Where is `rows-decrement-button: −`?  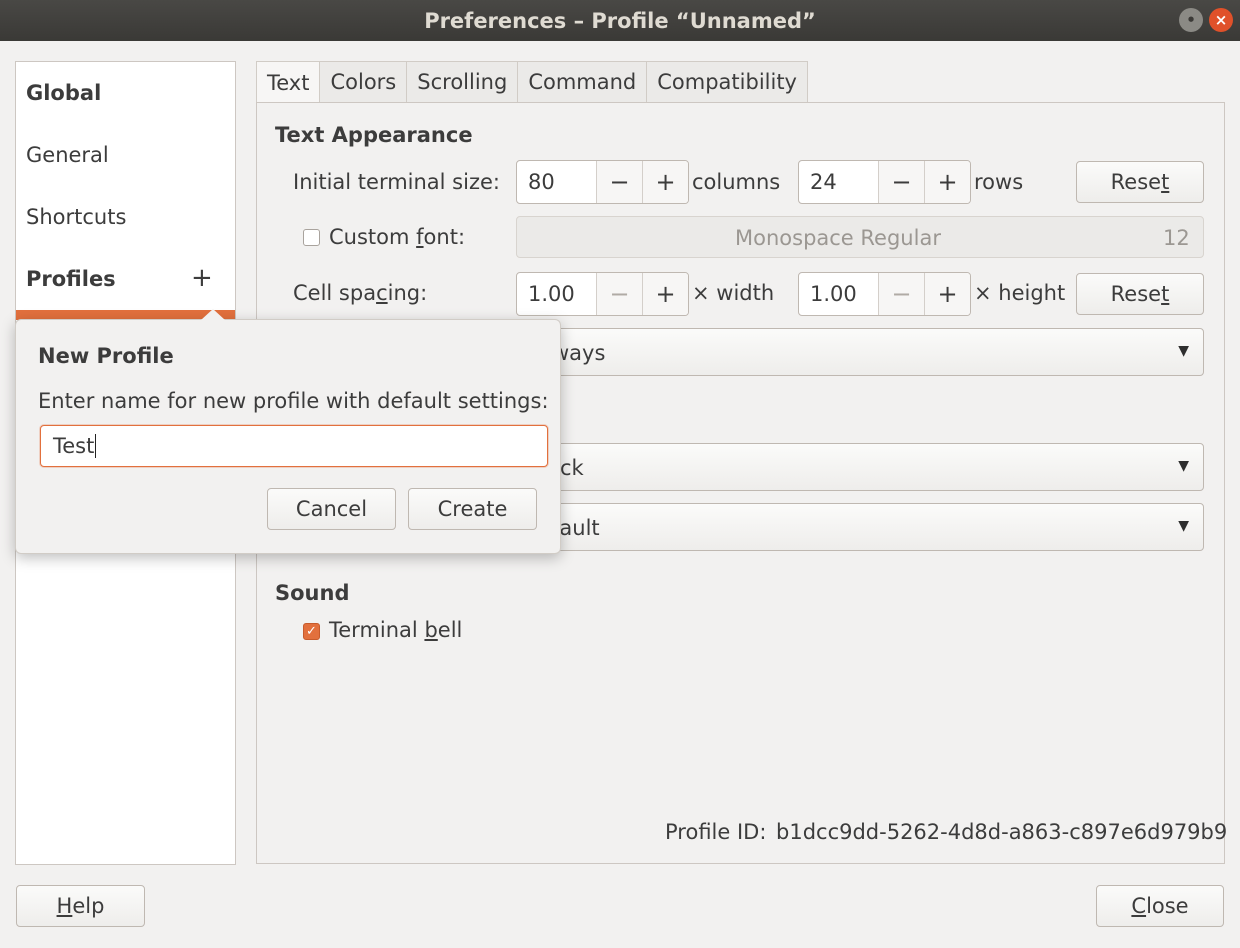
rows-decrement-button: − is located at coordinates (901, 182).